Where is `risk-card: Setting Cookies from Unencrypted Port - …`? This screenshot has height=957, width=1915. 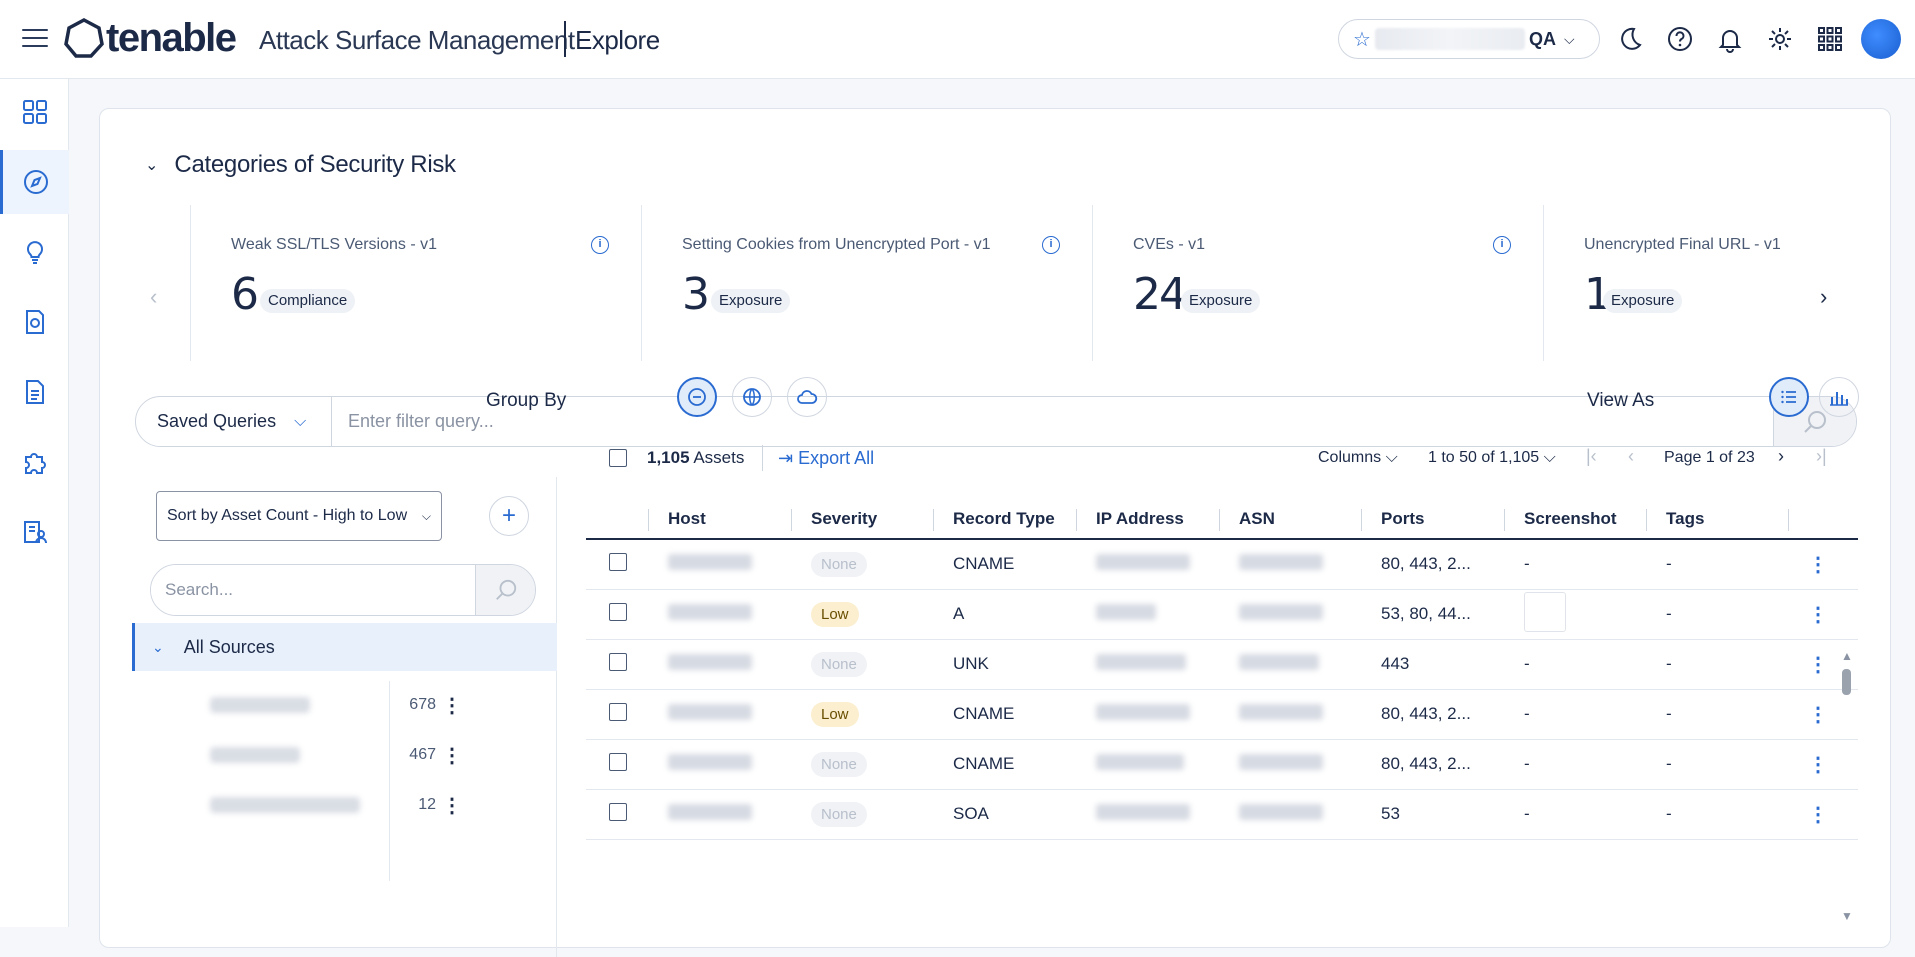 risk-card: Setting Cookies from Unencrypted Port - … is located at coordinates (866, 283).